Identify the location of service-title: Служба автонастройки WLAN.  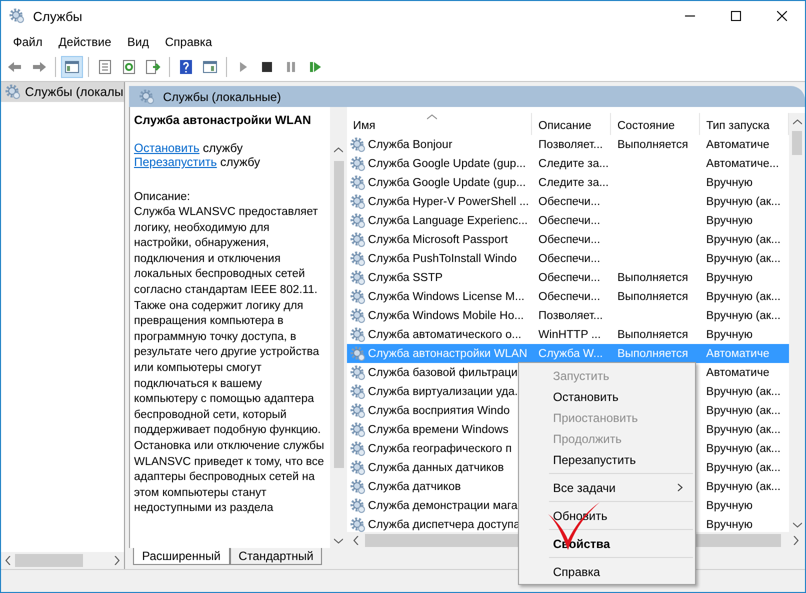
(223, 120).